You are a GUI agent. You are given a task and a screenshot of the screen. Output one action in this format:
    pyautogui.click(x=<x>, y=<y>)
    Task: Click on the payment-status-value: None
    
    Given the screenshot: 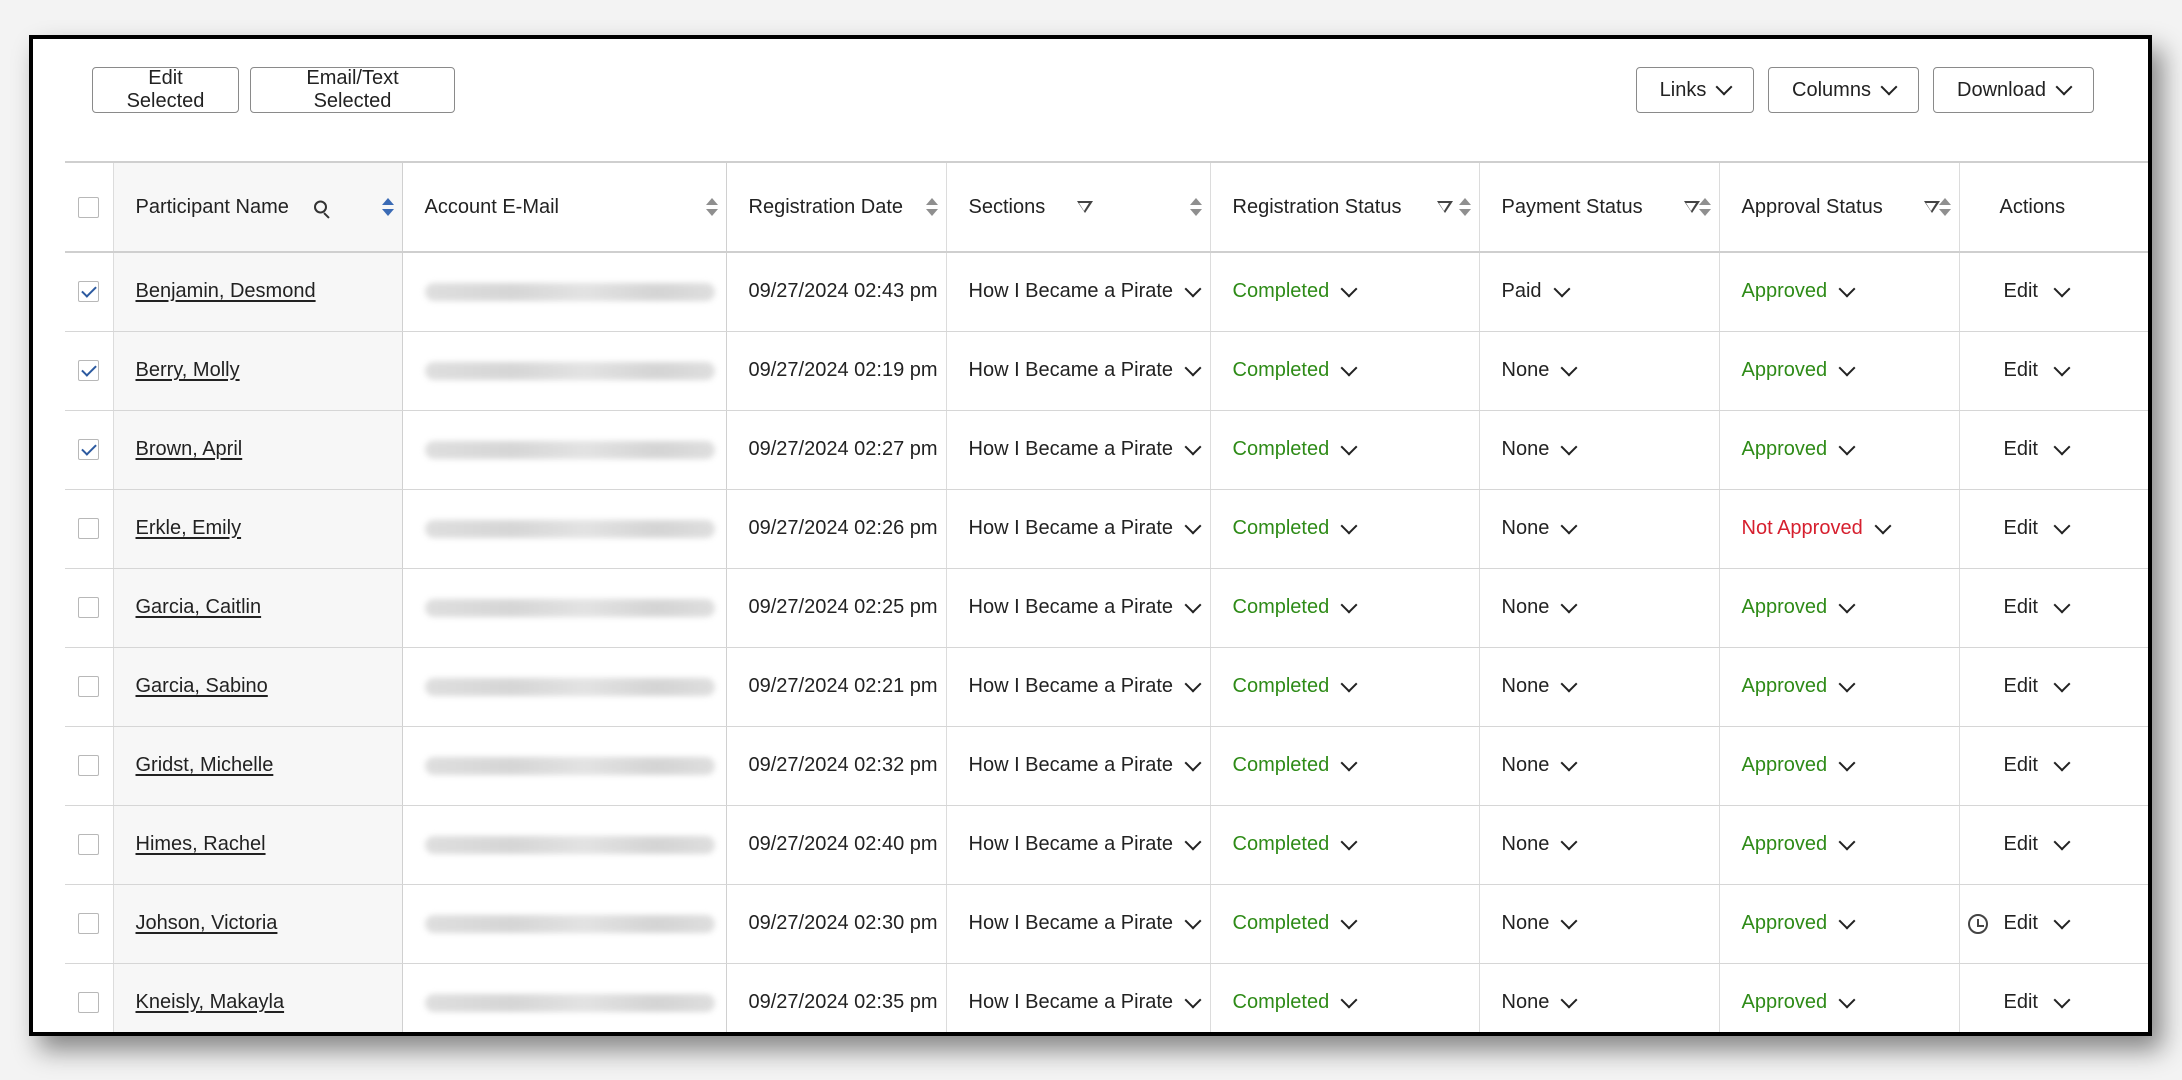 What is the action you would take?
    pyautogui.click(x=1525, y=765)
    